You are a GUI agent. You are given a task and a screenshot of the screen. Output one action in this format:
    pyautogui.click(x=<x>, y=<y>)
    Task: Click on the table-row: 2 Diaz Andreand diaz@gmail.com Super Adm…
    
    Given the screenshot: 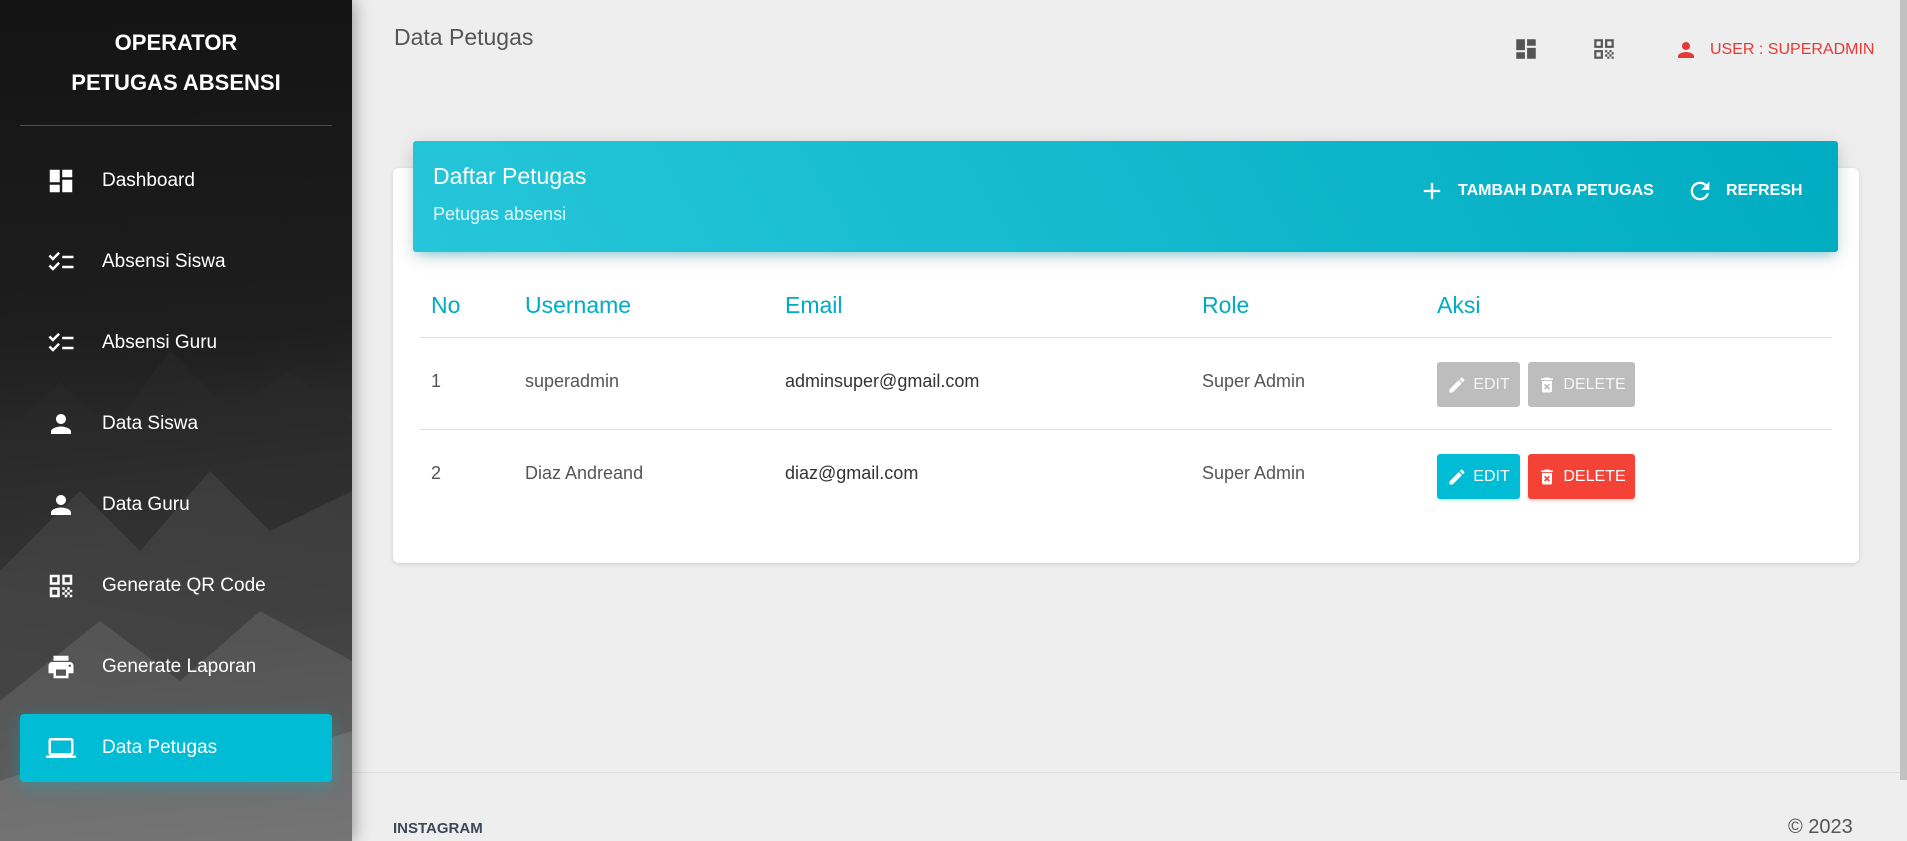 What is the action you would take?
    pyautogui.click(x=1126, y=476)
    